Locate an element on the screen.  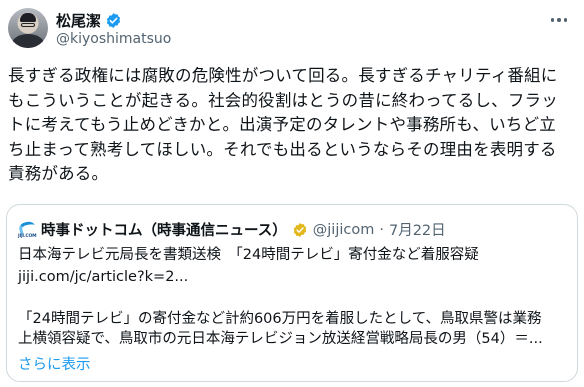
quote-headline: 日本海テレビ元局長を書類送検 「24時間テレビ」寄付金など着服容疑 is located at coordinates (248, 255).